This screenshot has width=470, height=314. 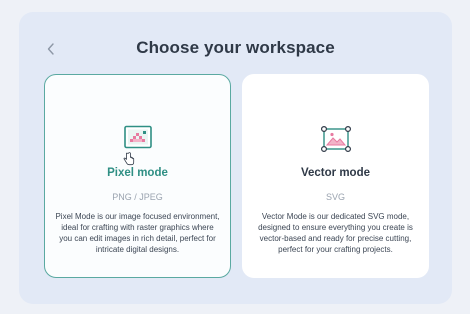 What do you see at coordinates (137, 137) in the screenshot?
I see `pixel-image-icon` at bounding box center [137, 137].